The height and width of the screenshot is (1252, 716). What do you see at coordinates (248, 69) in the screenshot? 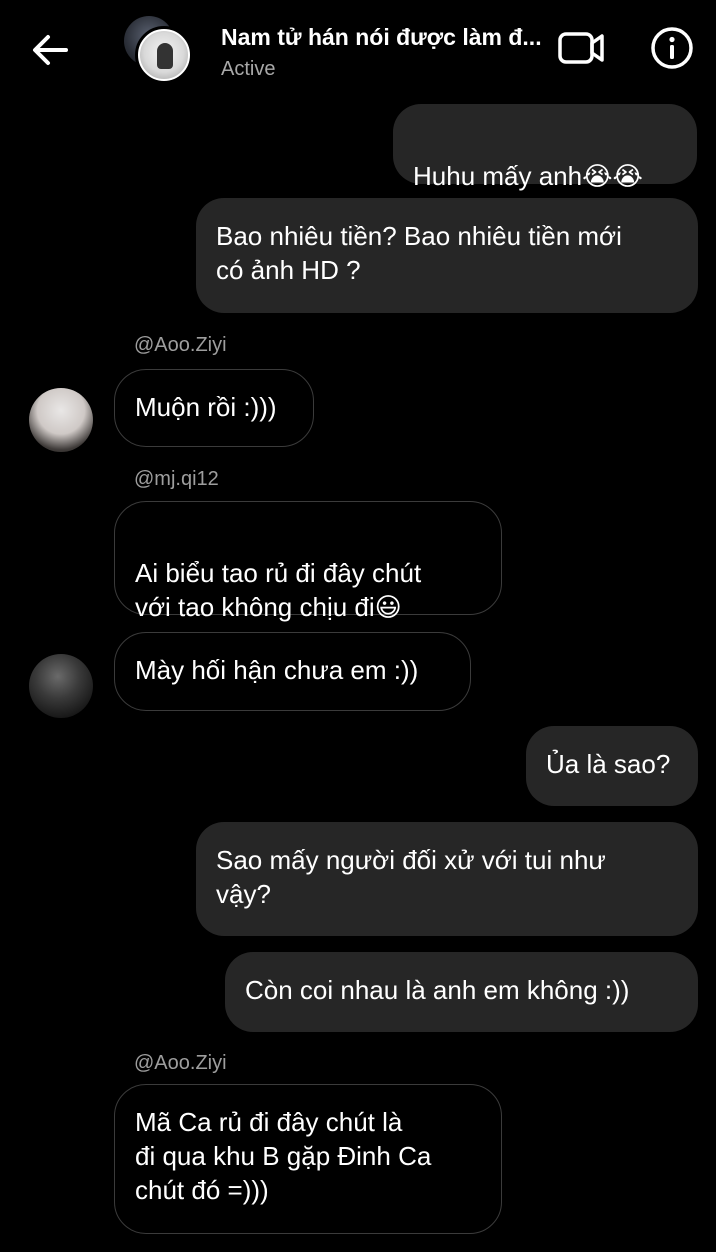
I see `active-status: Active` at bounding box center [248, 69].